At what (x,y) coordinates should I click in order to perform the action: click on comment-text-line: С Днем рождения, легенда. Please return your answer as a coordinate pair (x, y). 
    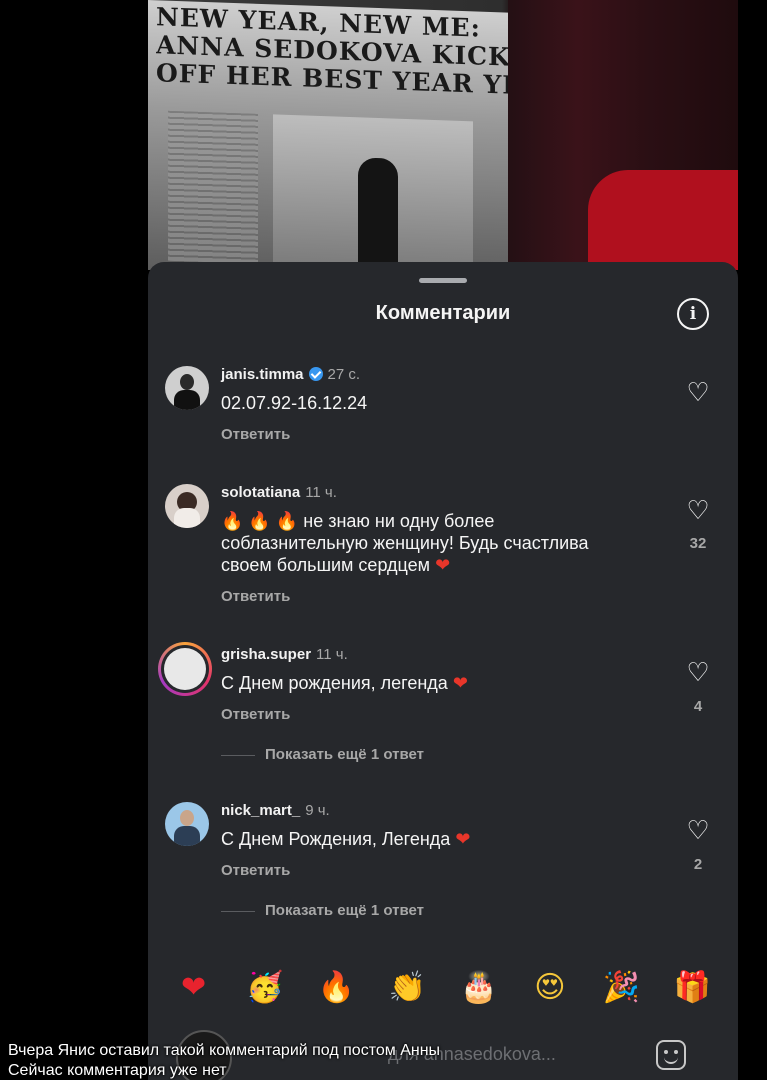
    Looking at the image, I should click on (334, 683).